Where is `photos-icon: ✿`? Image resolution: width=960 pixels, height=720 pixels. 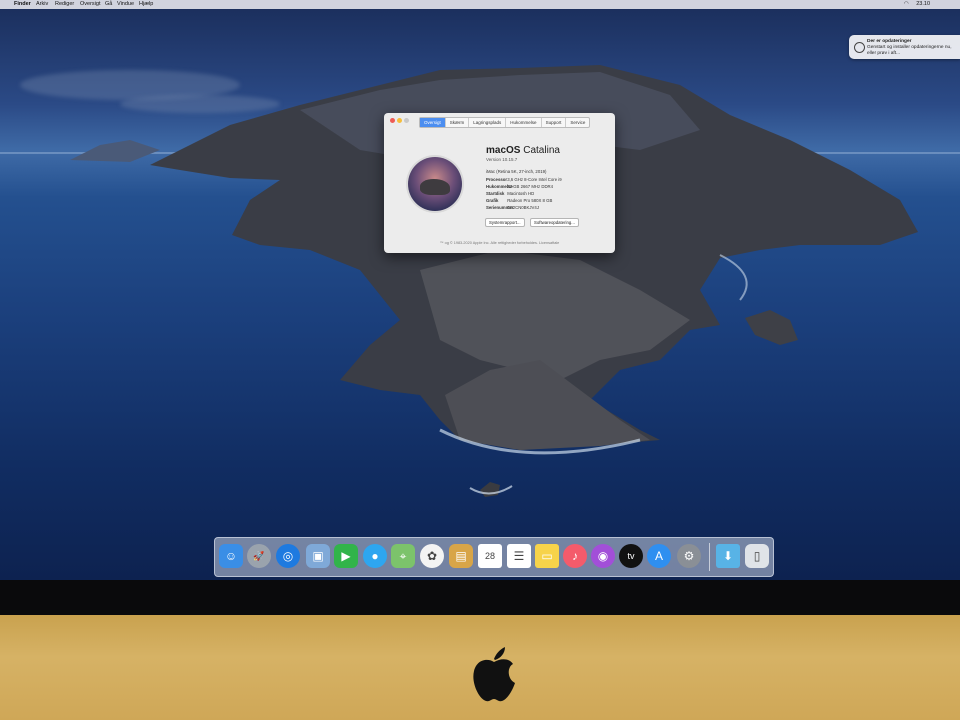 photos-icon: ✿ is located at coordinates (432, 556).